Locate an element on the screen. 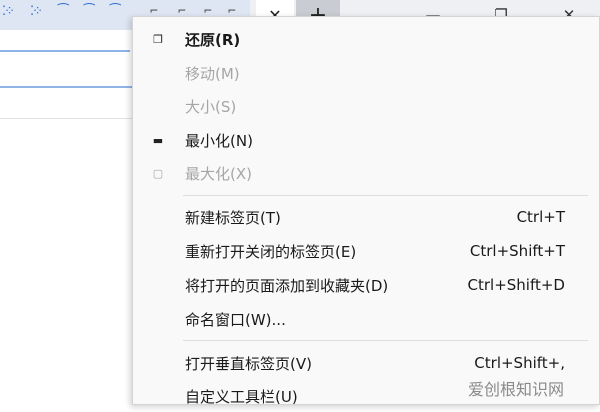 This screenshot has height=412, width=600. menu-item-restore: ❐ 还原(R) is located at coordinates (366, 39).